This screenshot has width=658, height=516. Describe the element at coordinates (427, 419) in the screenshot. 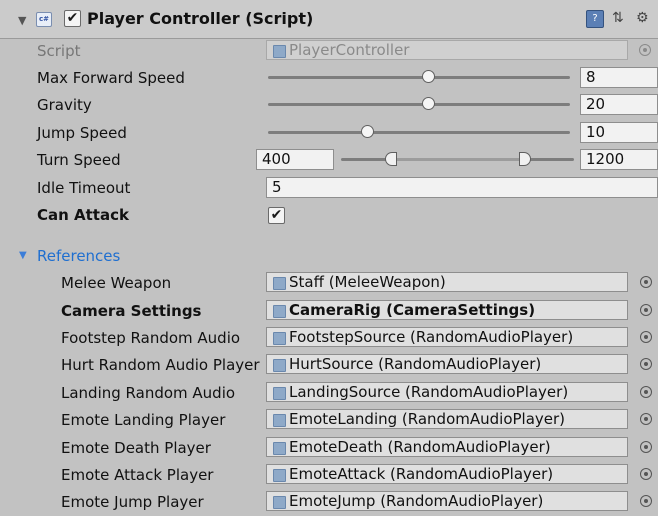

I see `emote-landing-value: EmoteLanding (RandomAudioPlayer)` at that location.